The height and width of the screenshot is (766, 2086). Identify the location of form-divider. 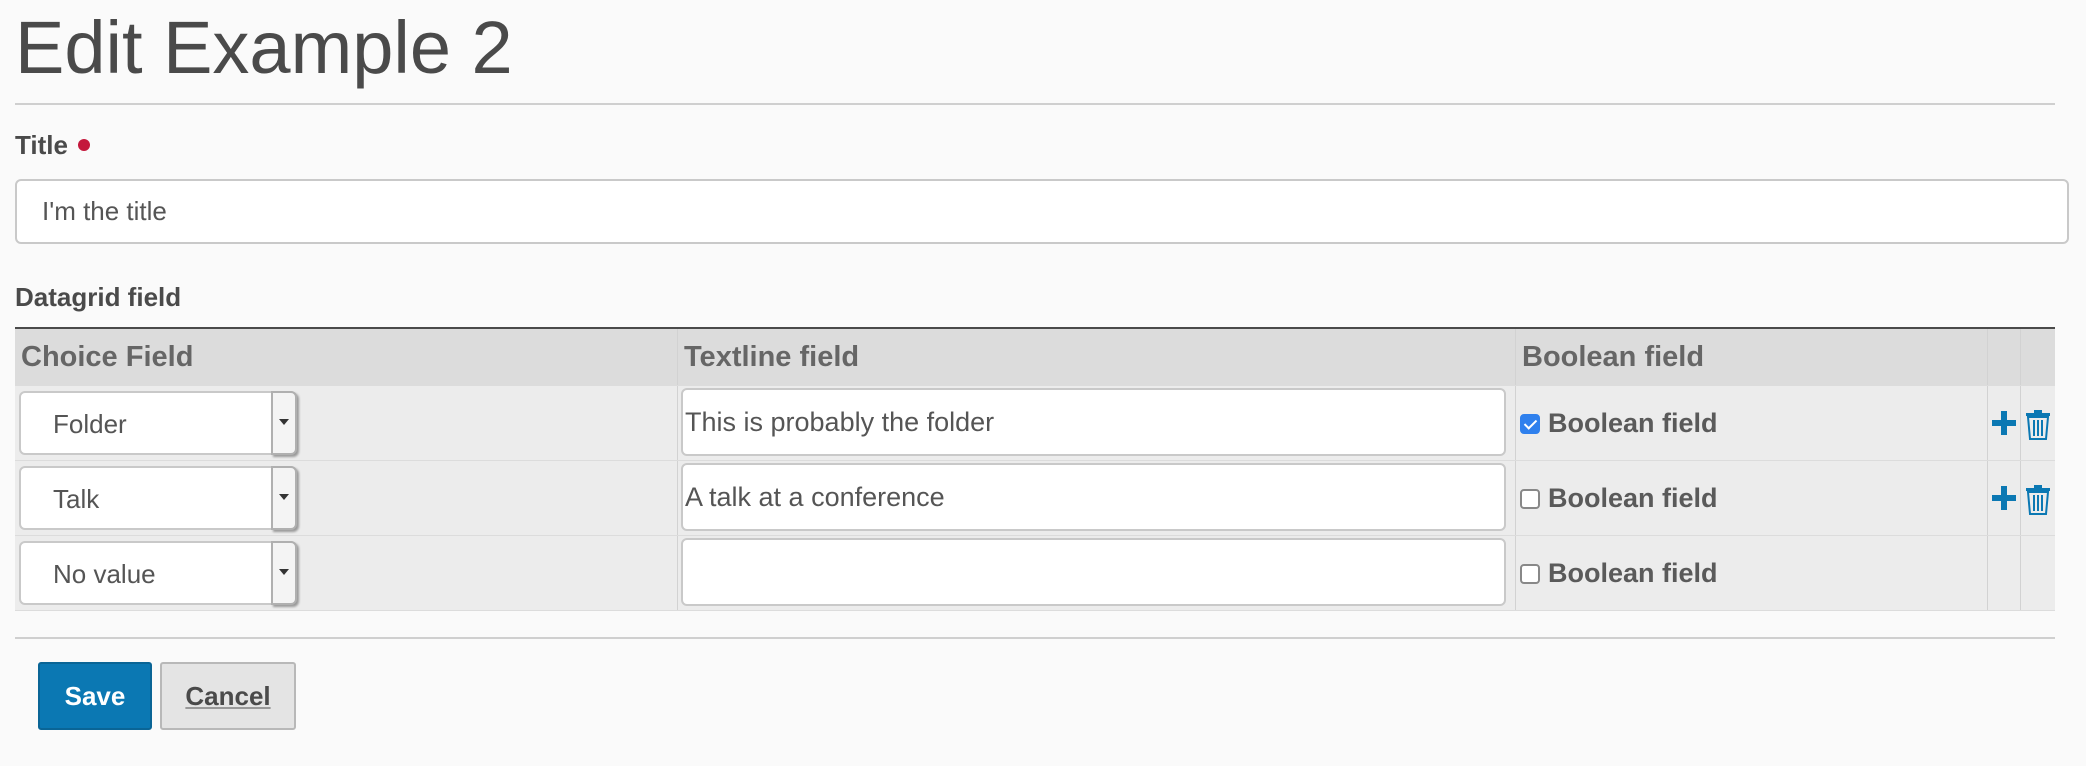
(1035, 638).